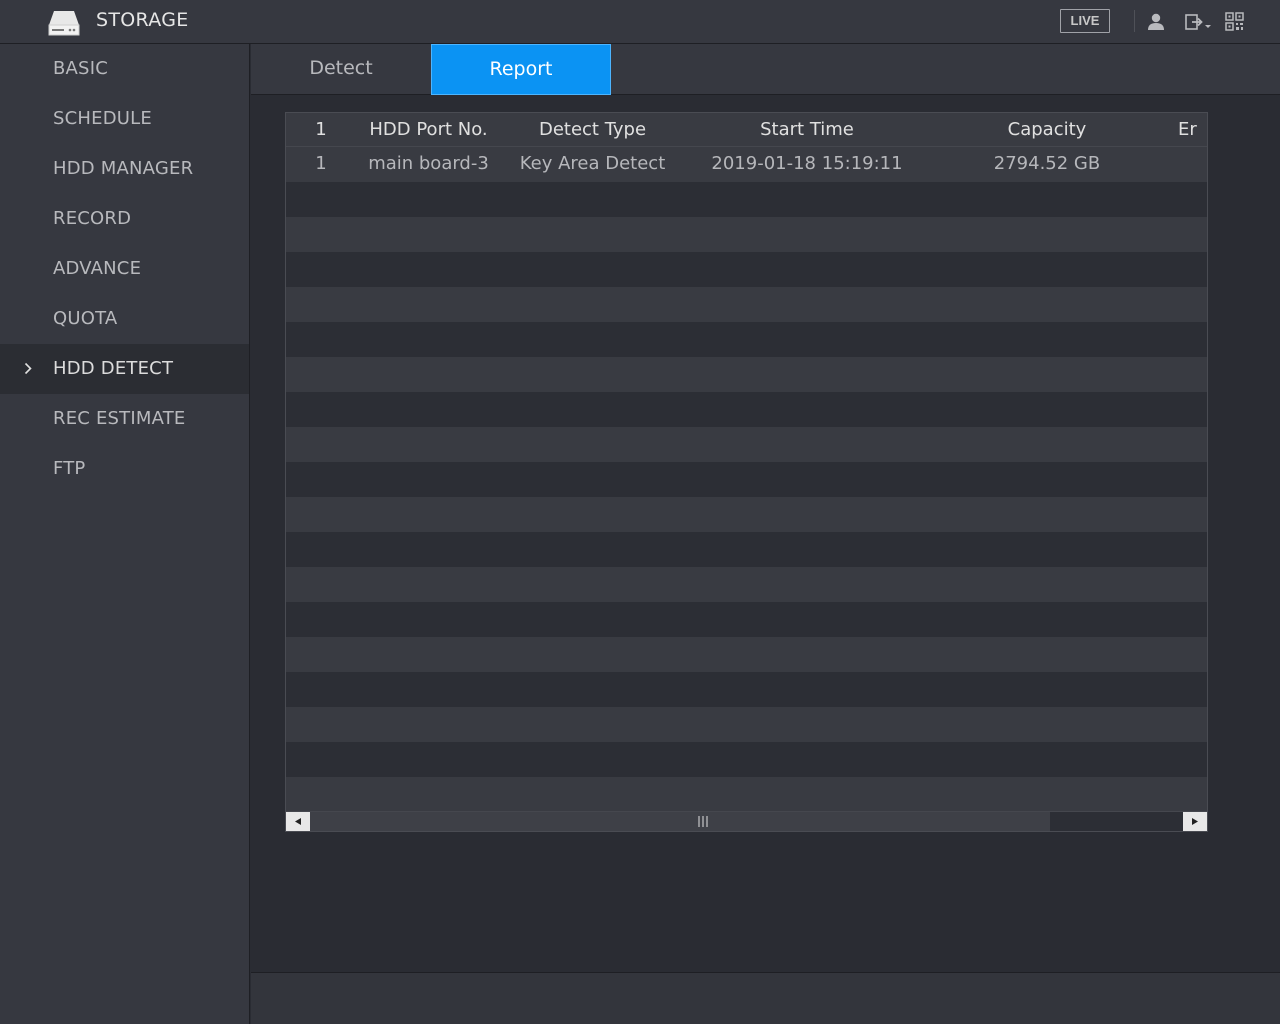 The image size is (1280, 1024). Describe the element at coordinates (113, 368) in the screenshot. I see `sidebar-item-label: HDD DETECT` at that location.